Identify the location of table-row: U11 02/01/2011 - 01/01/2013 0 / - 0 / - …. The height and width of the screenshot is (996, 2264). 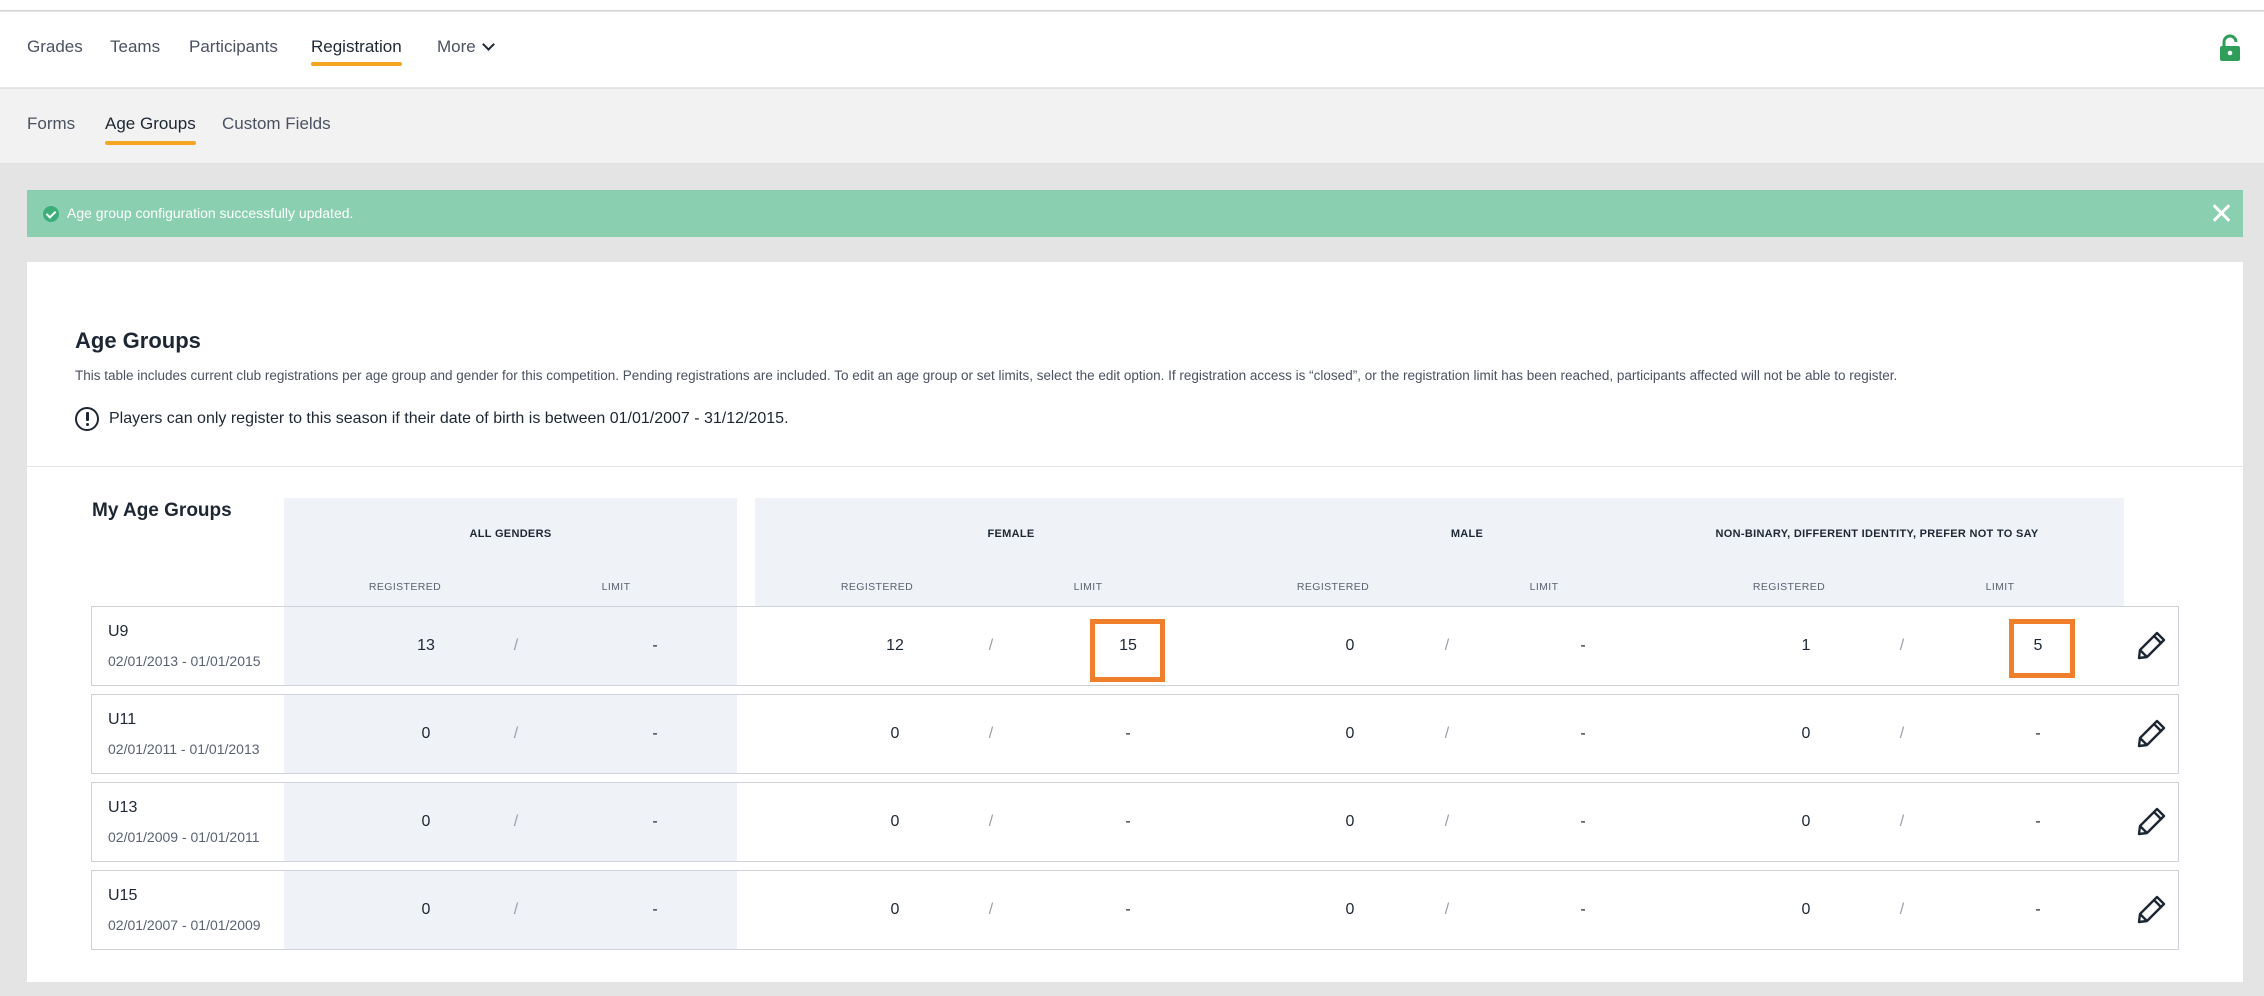
(1135, 734).